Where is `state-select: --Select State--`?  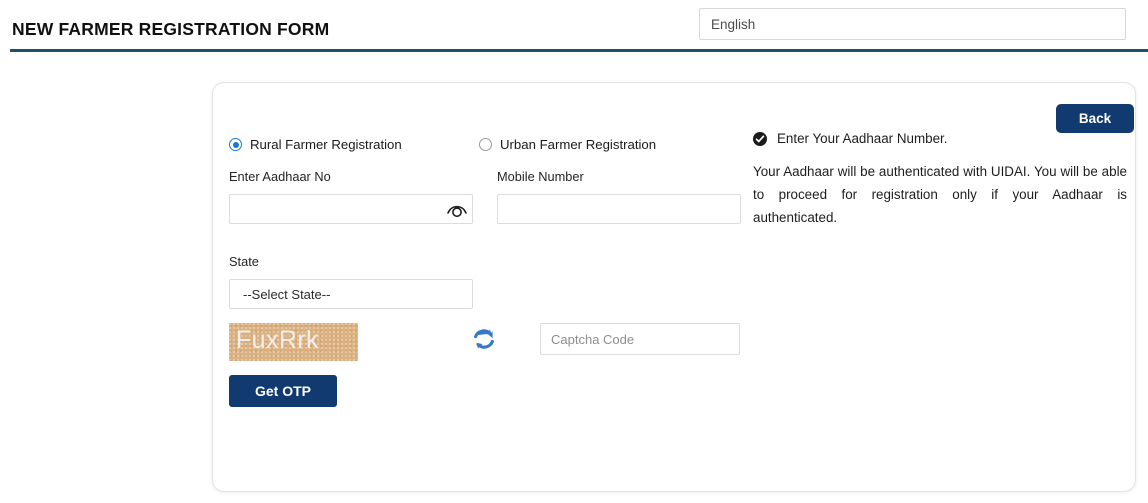 state-select: --Select State-- is located at coordinates (351, 294).